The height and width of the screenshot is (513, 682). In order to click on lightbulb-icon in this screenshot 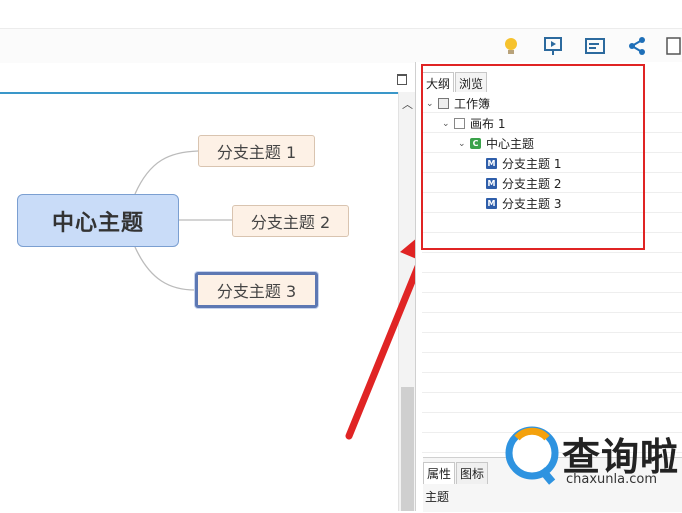, I will do `click(511, 46)`.